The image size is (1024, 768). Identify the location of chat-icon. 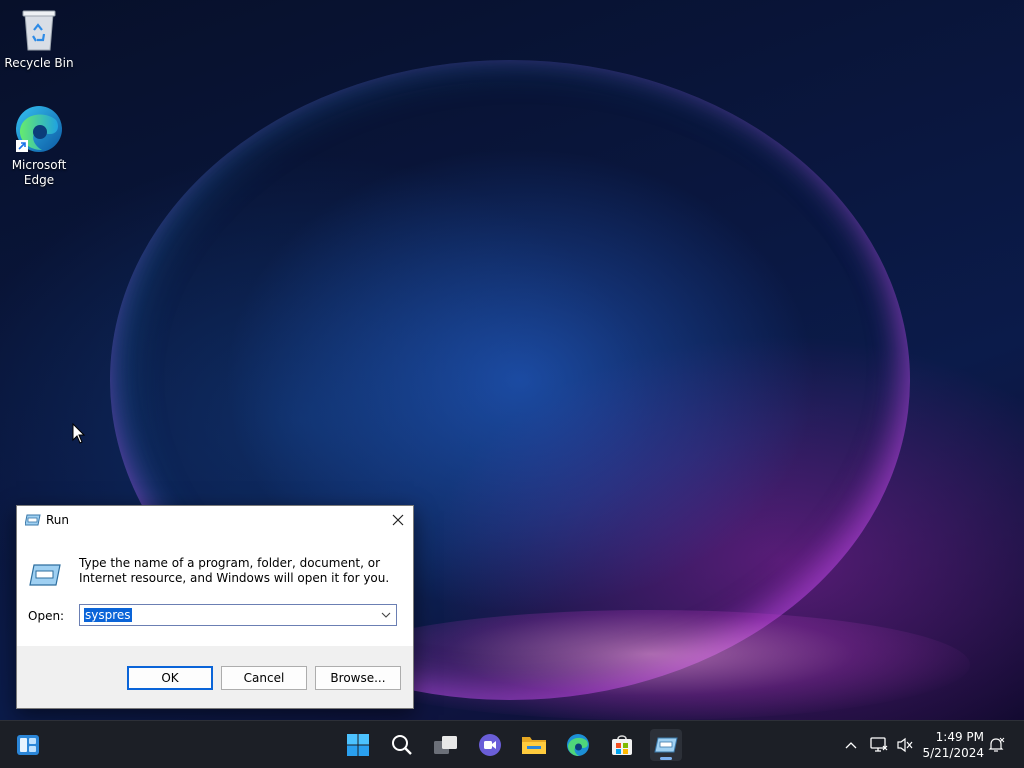
(490, 745).